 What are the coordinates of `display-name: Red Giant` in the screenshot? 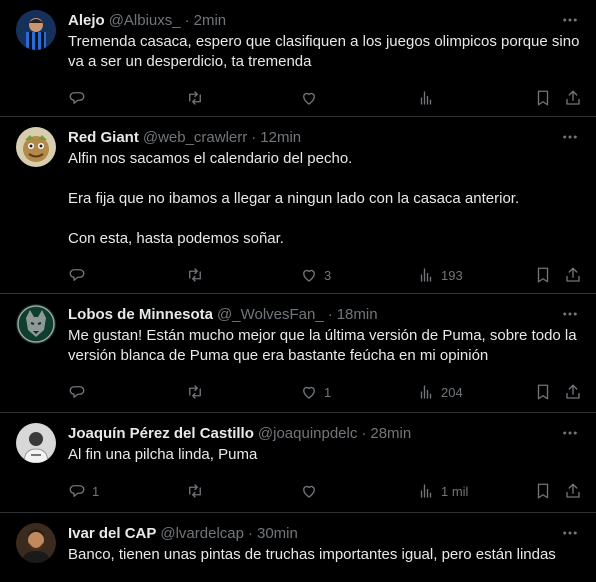 It's located at (103, 137).